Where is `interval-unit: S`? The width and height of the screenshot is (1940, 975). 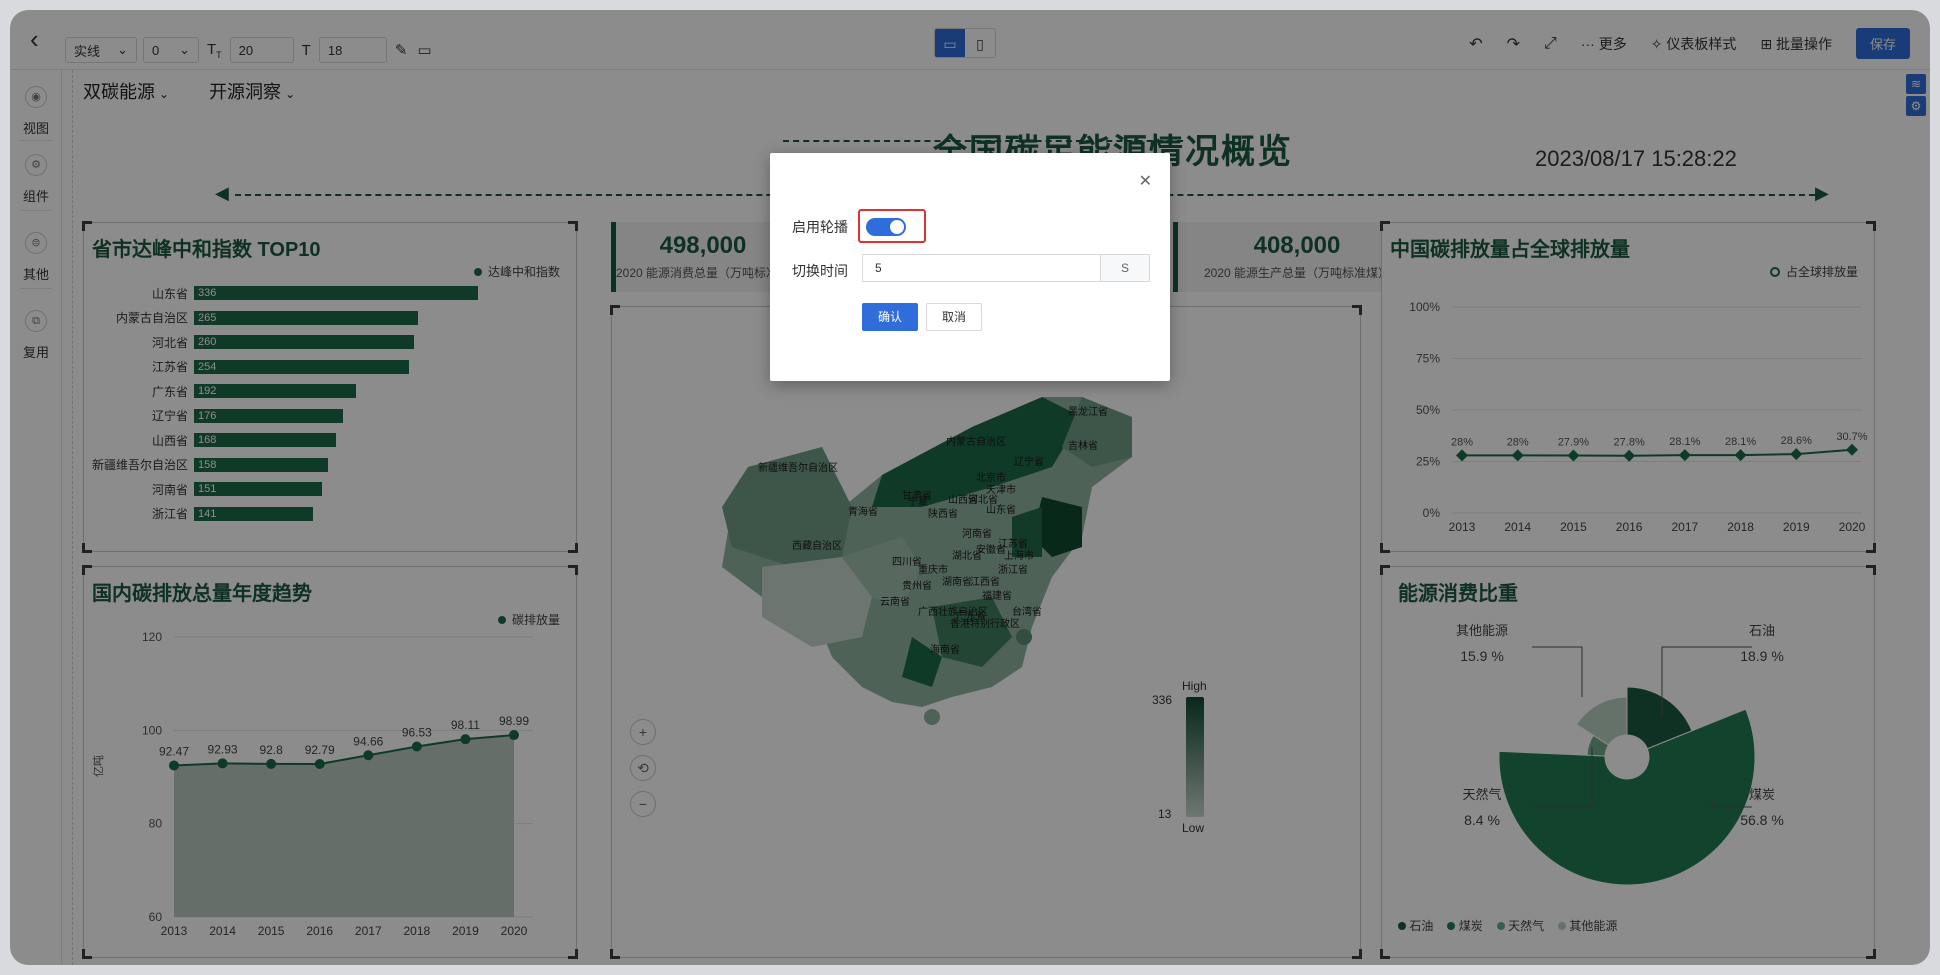 interval-unit: S is located at coordinates (1125, 268).